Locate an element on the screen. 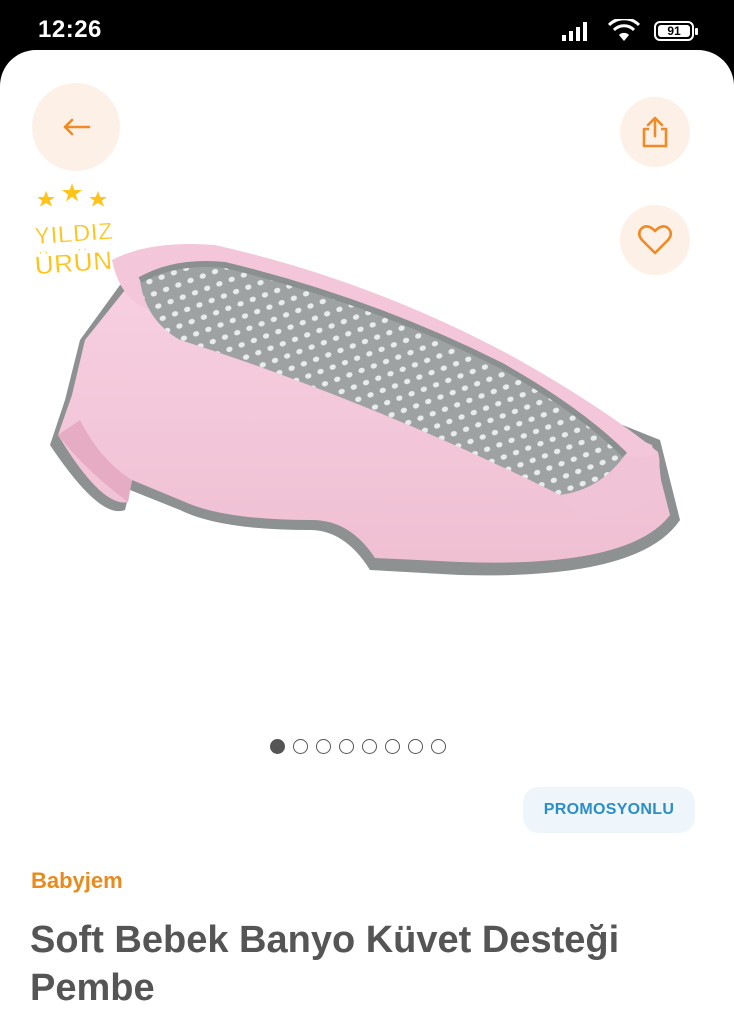 This screenshot has width=734, height=1024. badge-graphic: YILDIZ ÜRÜN is located at coordinates (72, 228).